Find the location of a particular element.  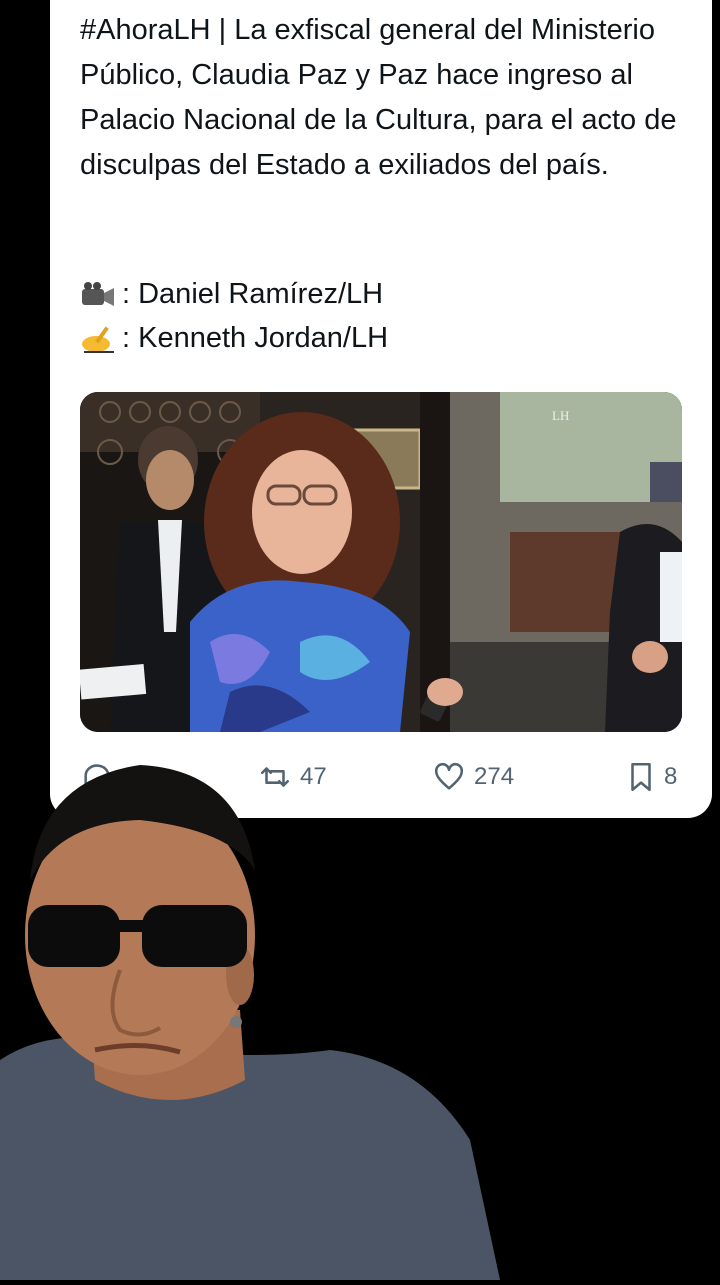

bookmark-count: 8 is located at coordinates (671, 776).